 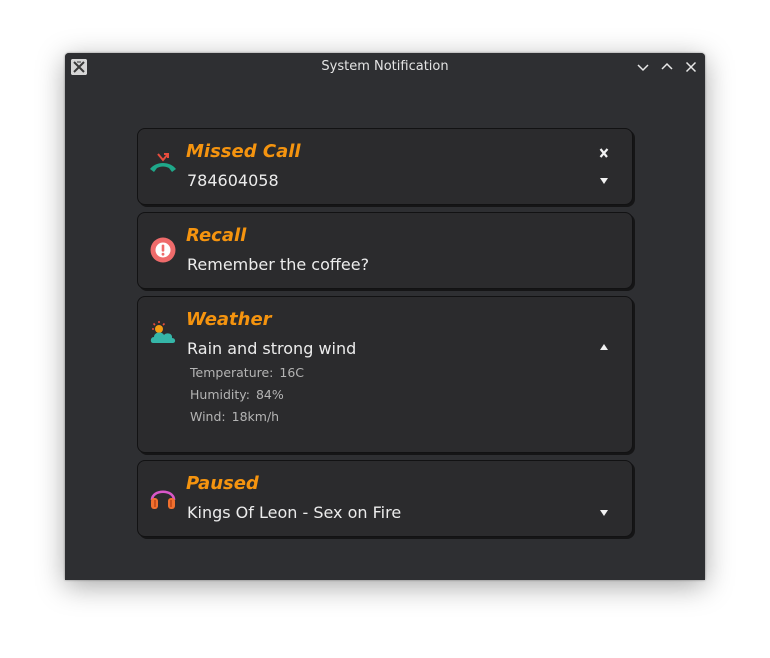 I want to click on detail-label: Wind:, so click(x=208, y=416).